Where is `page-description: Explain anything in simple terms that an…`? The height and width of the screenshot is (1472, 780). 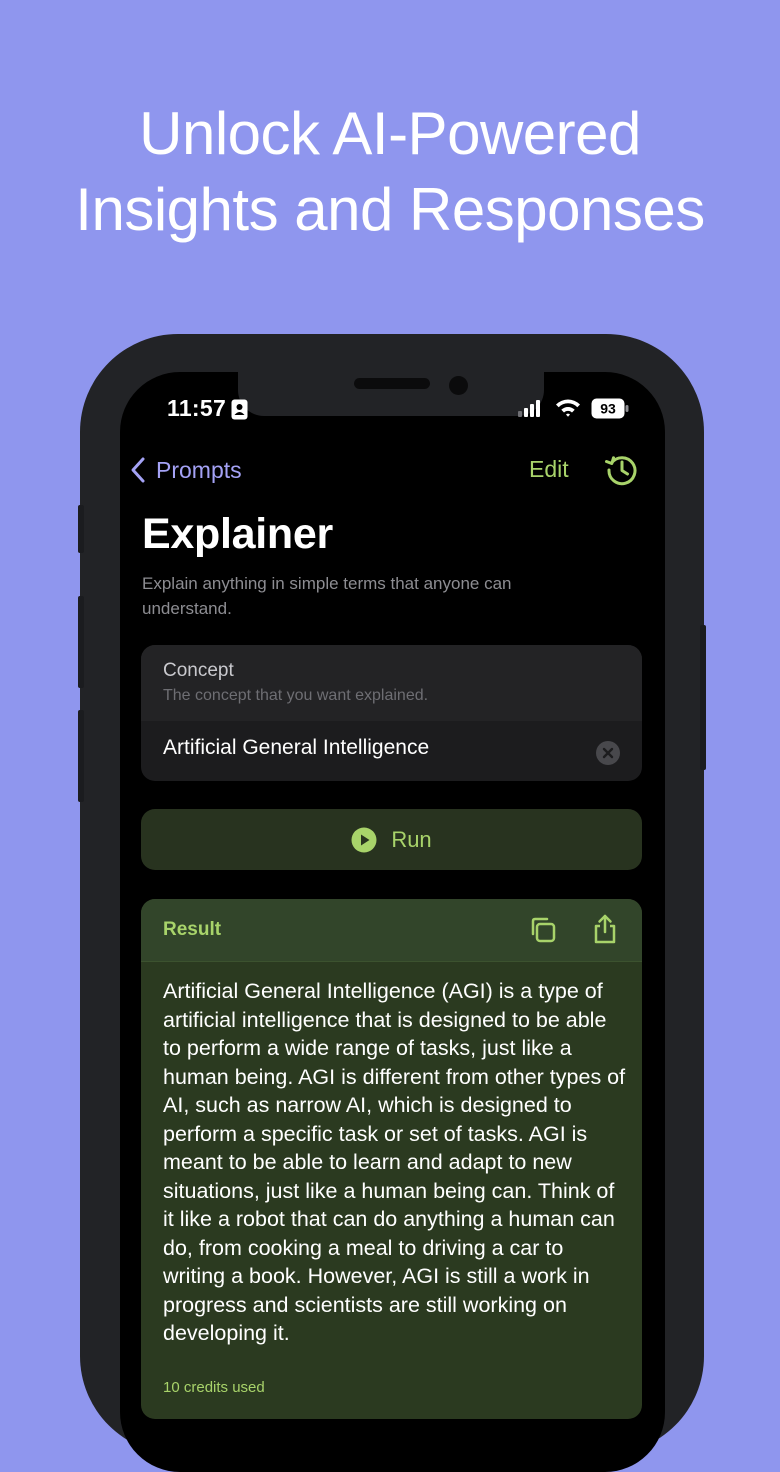
page-description: Explain anything in simple terms that an… is located at coordinates (327, 596).